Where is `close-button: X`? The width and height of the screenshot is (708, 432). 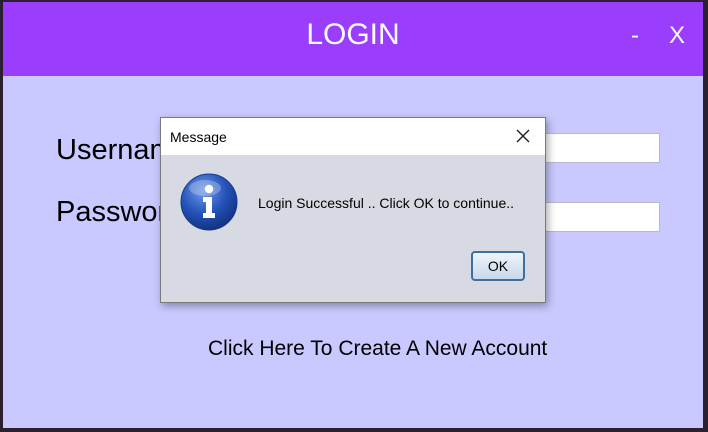
close-button: X is located at coordinates (677, 36).